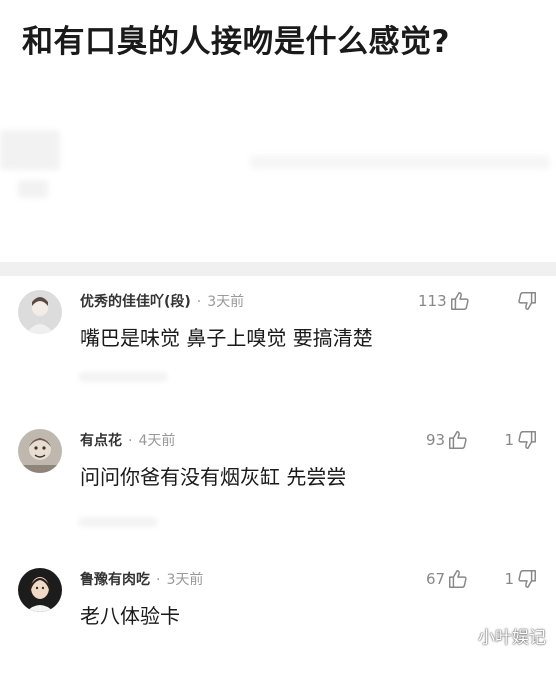 The image size is (556, 698). I want to click on like-count: 113, so click(432, 301).